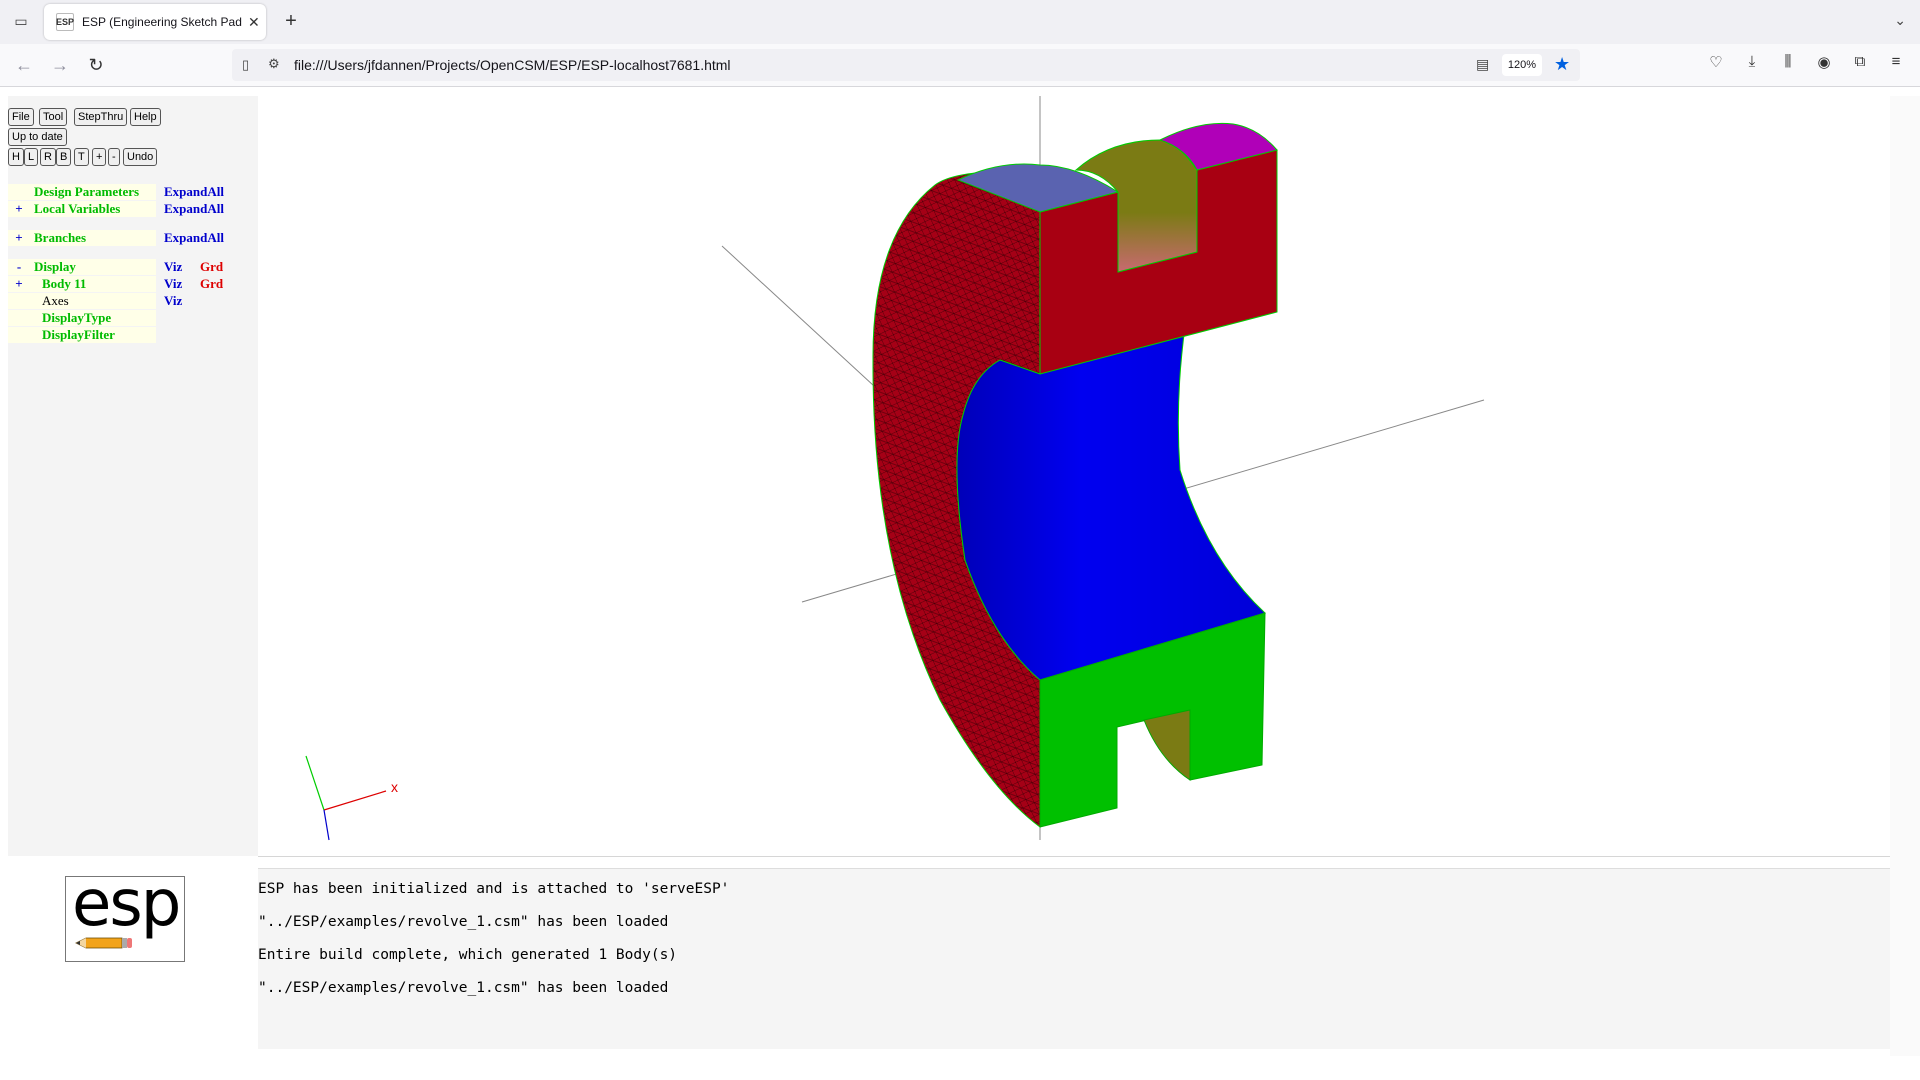 This screenshot has width=1920, height=1080. Describe the element at coordinates (1824, 62) in the screenshot. I see `account-icon: ◉` at that location.